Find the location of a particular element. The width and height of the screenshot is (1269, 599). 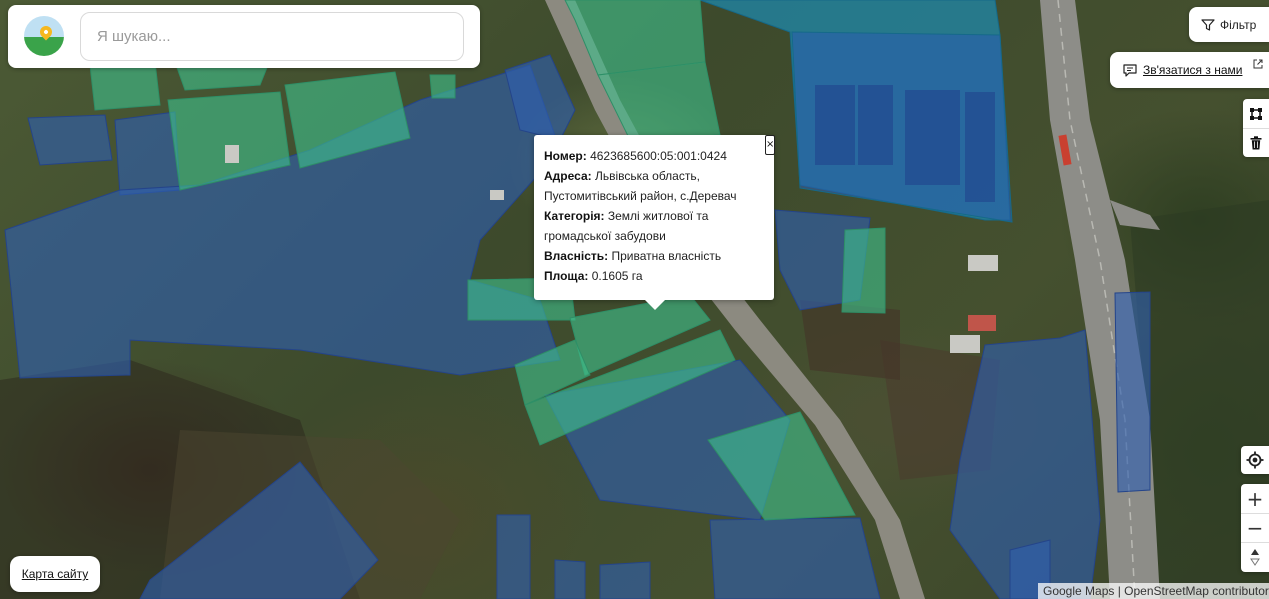

contact-label: Зв'язатися з нами is located at coordinates (1193, 70).